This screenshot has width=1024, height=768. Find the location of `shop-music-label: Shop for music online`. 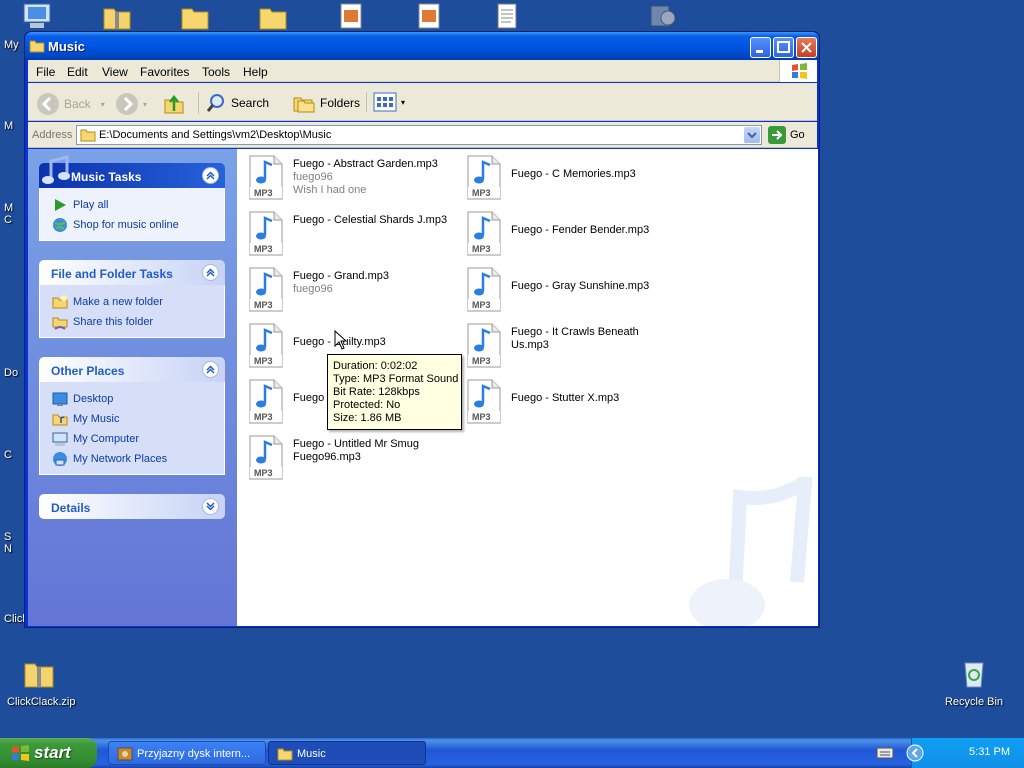

shop-music-label: Shop for music online is located at coordinates (126, 225).